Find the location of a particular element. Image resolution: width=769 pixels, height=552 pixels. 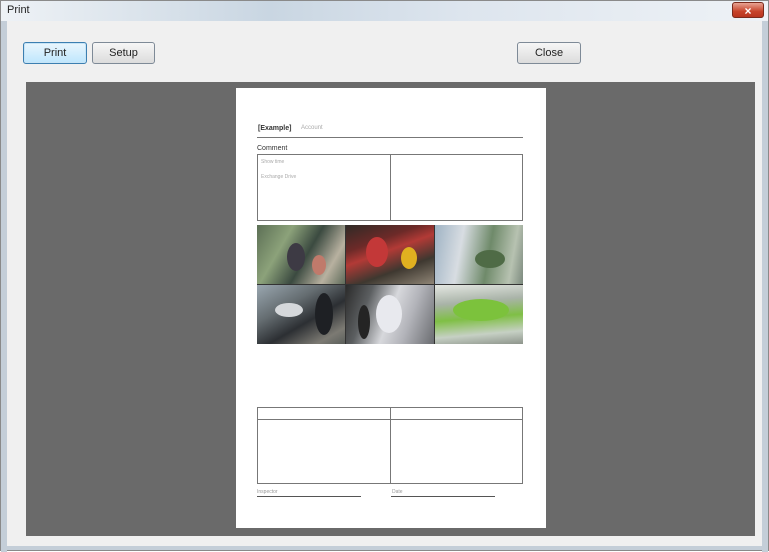

table-column-divider is located at coordinates (390, 445).